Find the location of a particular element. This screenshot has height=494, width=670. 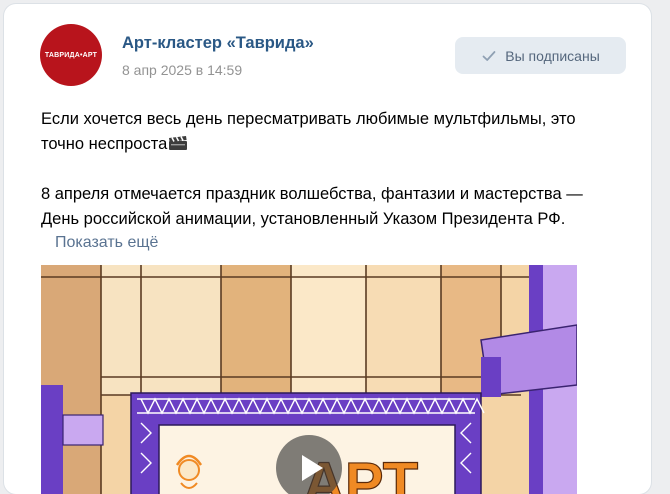

play-button is located at coordinates (309, 464).